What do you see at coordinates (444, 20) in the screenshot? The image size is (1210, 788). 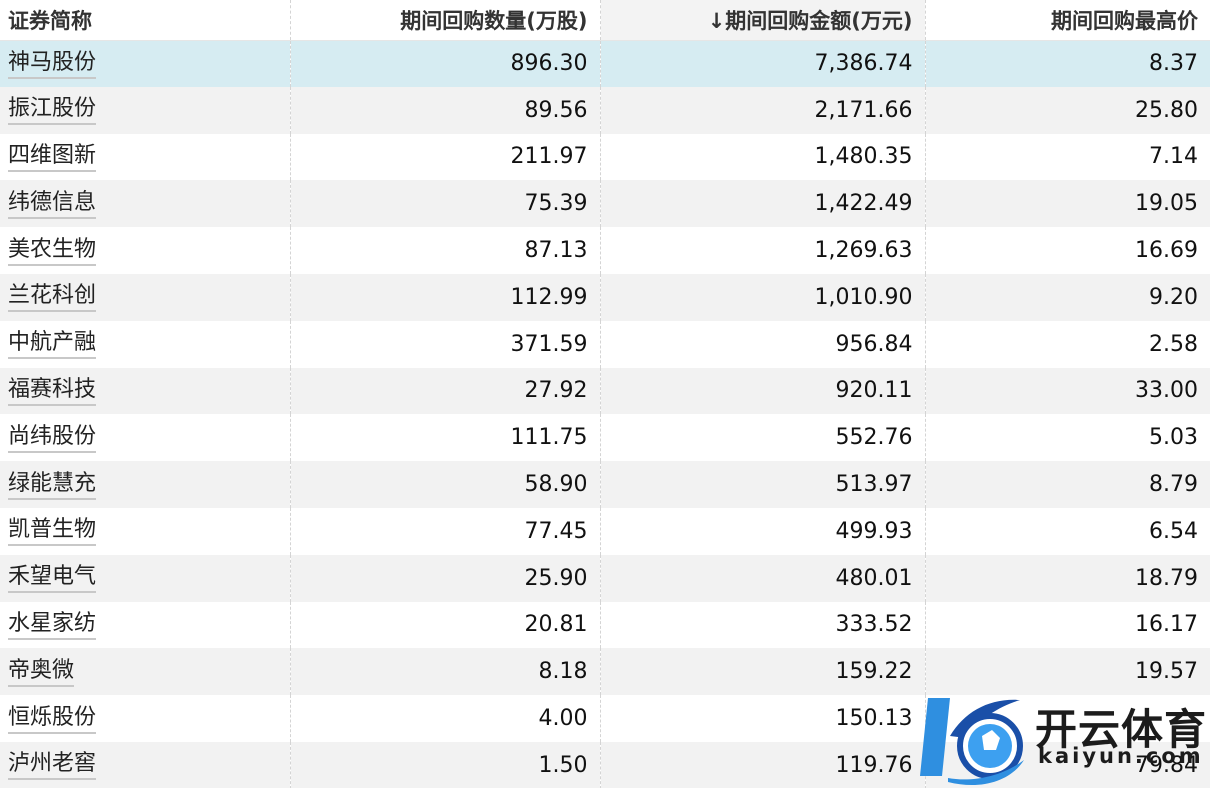 I see `header-buyback-quantity: 期间回购数量(万股)` at bounding box center [444, 20].